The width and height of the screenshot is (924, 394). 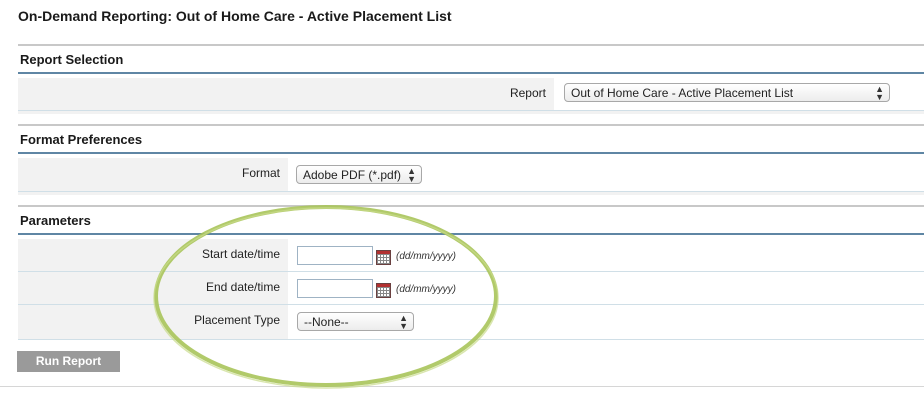 I want to click on section-title: Format Preferences, so click(x=81, y=139).